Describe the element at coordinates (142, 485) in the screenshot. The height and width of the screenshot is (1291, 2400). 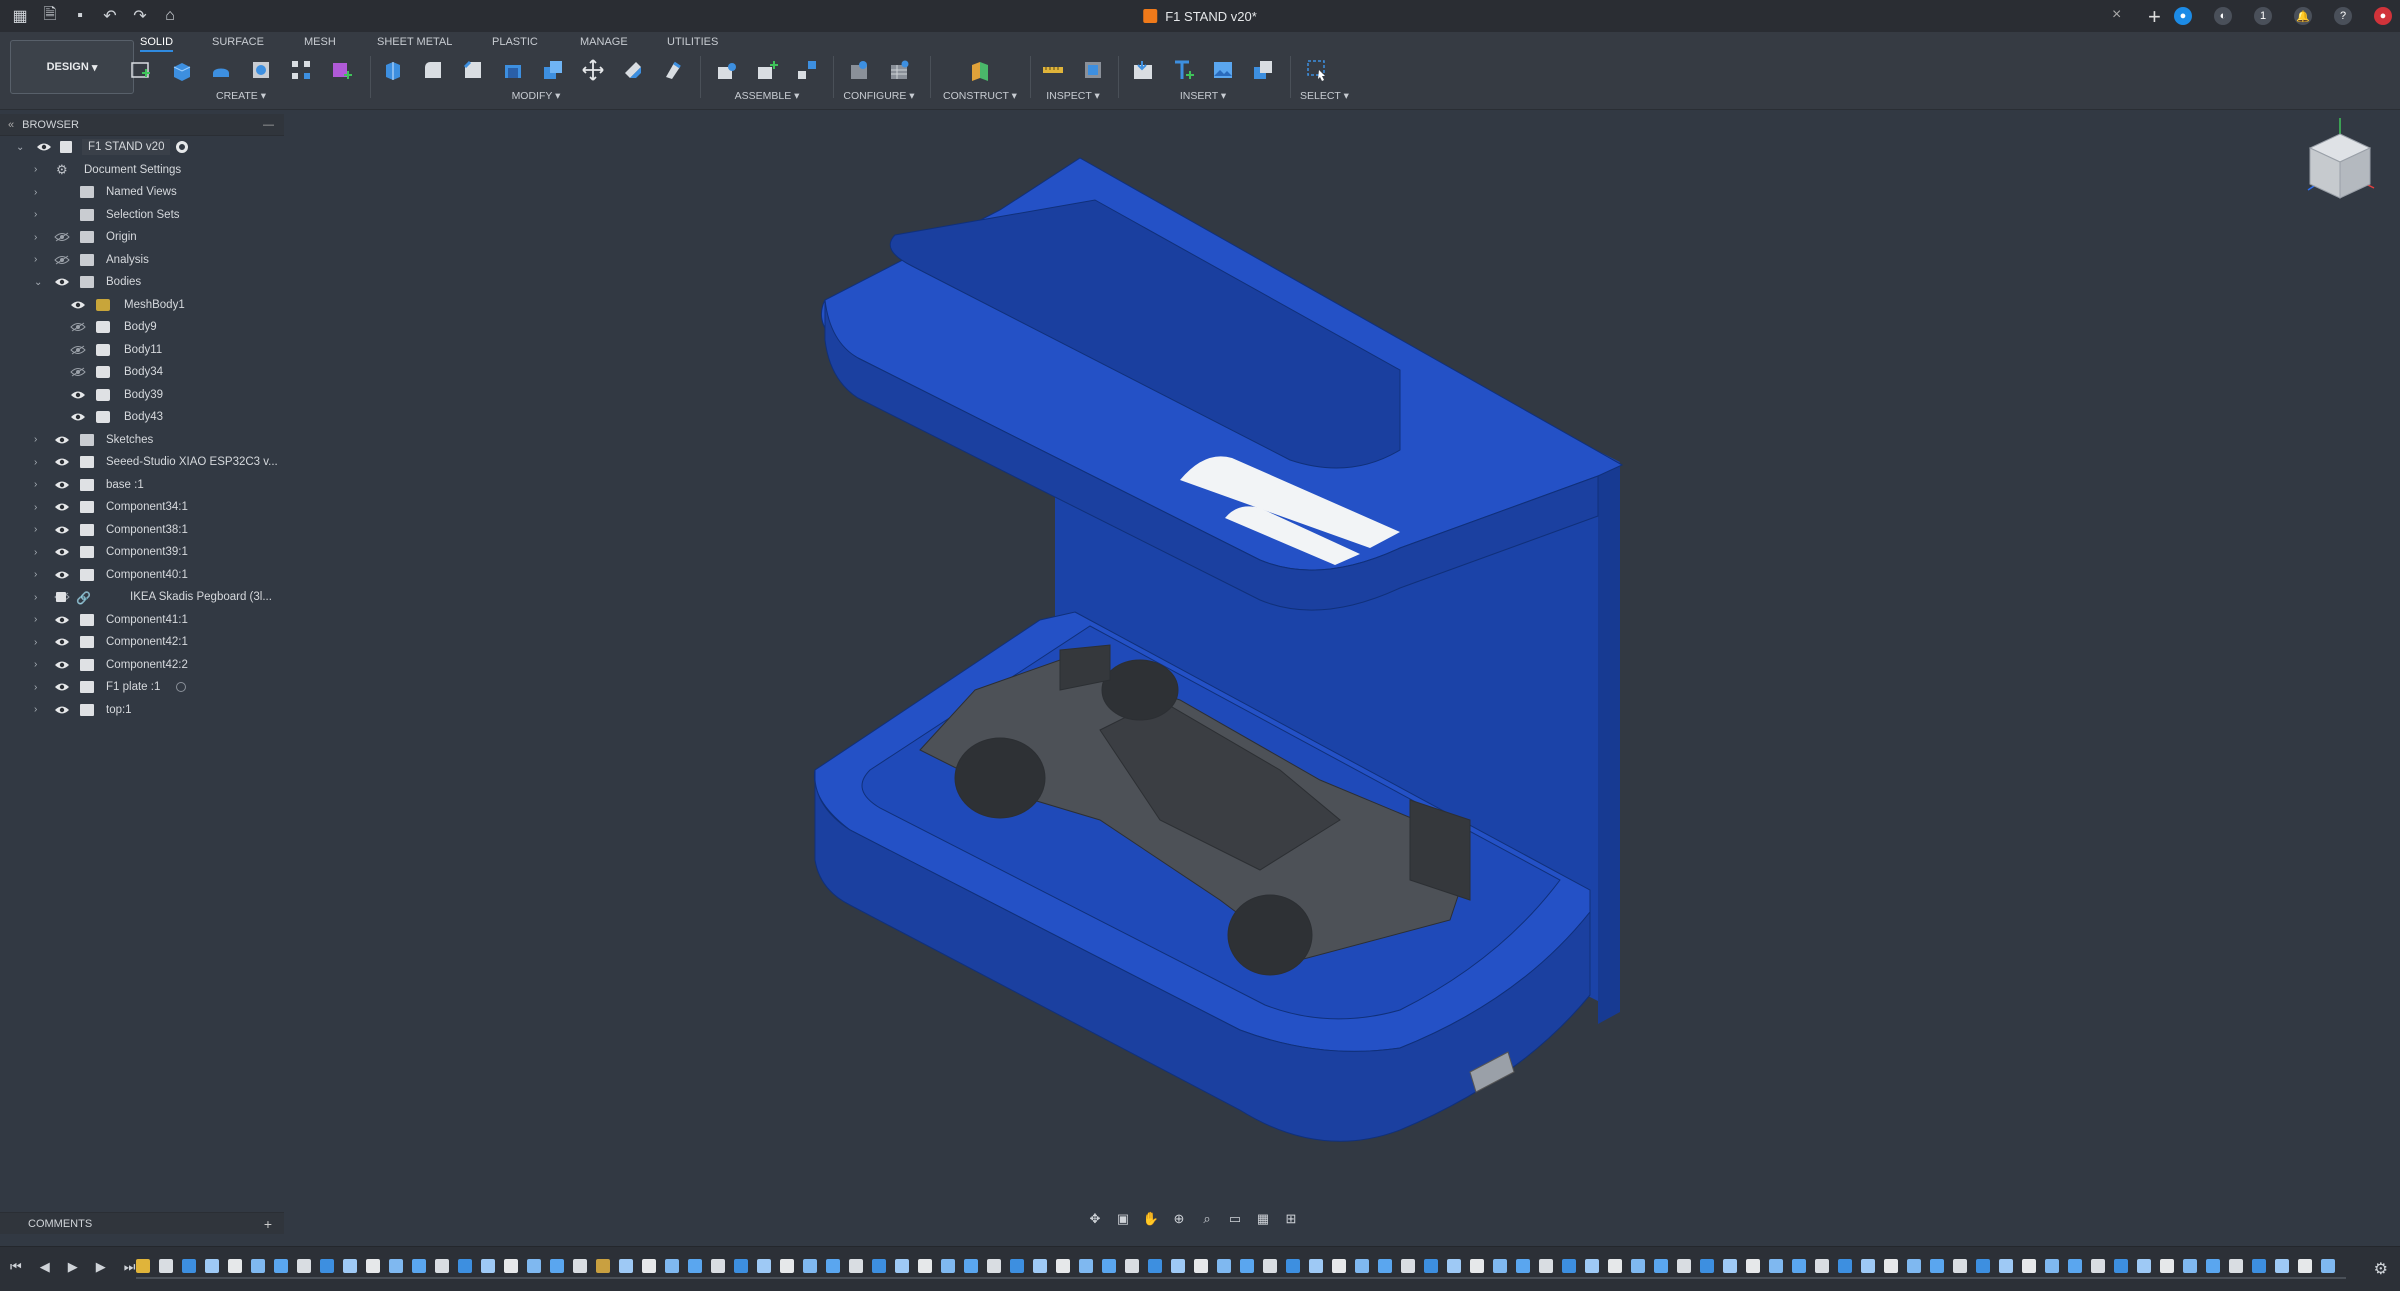
I see `browser-item: › base :1` at that location.